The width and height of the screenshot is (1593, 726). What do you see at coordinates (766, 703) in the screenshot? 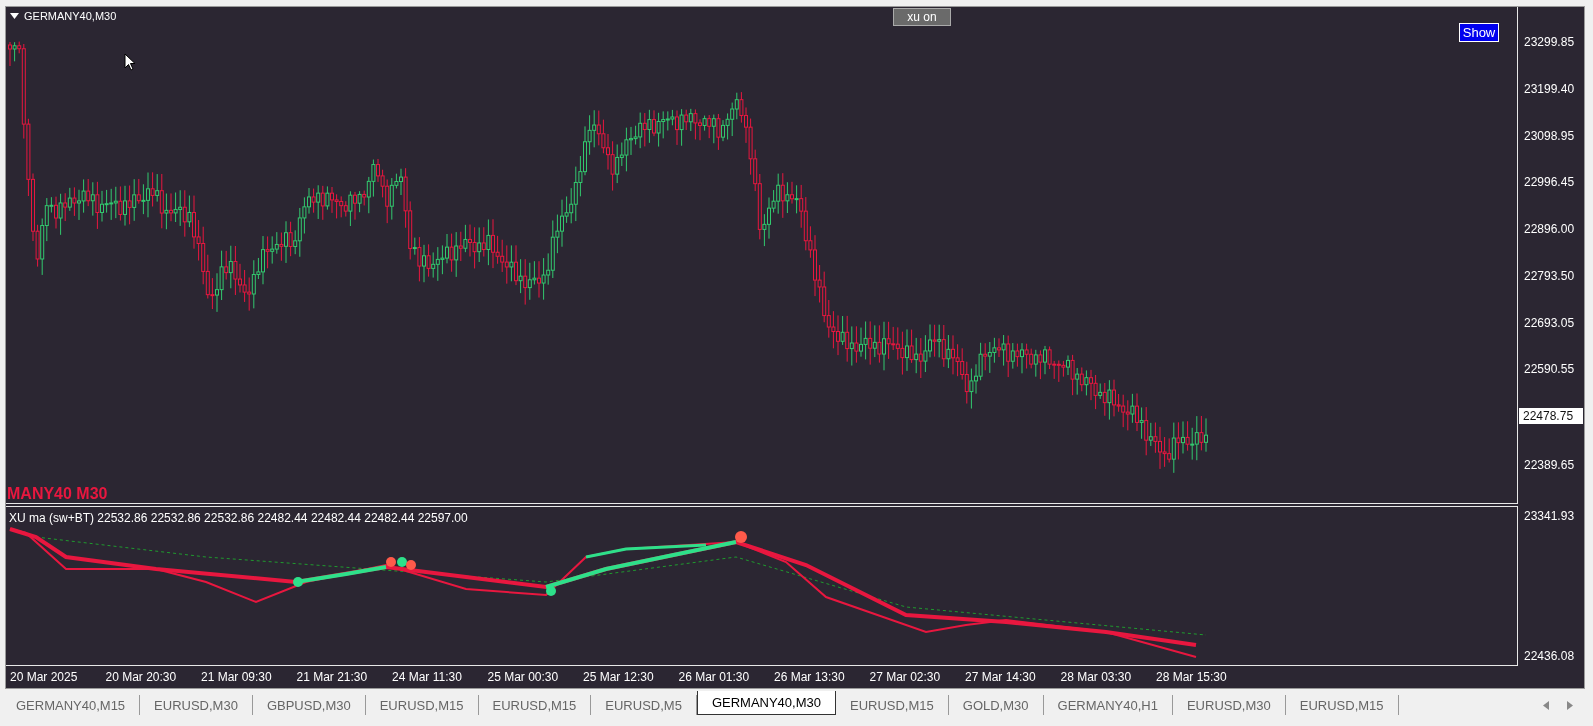
I see `chart-tab: GERMANY40,M30` at bounding box center [766, 703].